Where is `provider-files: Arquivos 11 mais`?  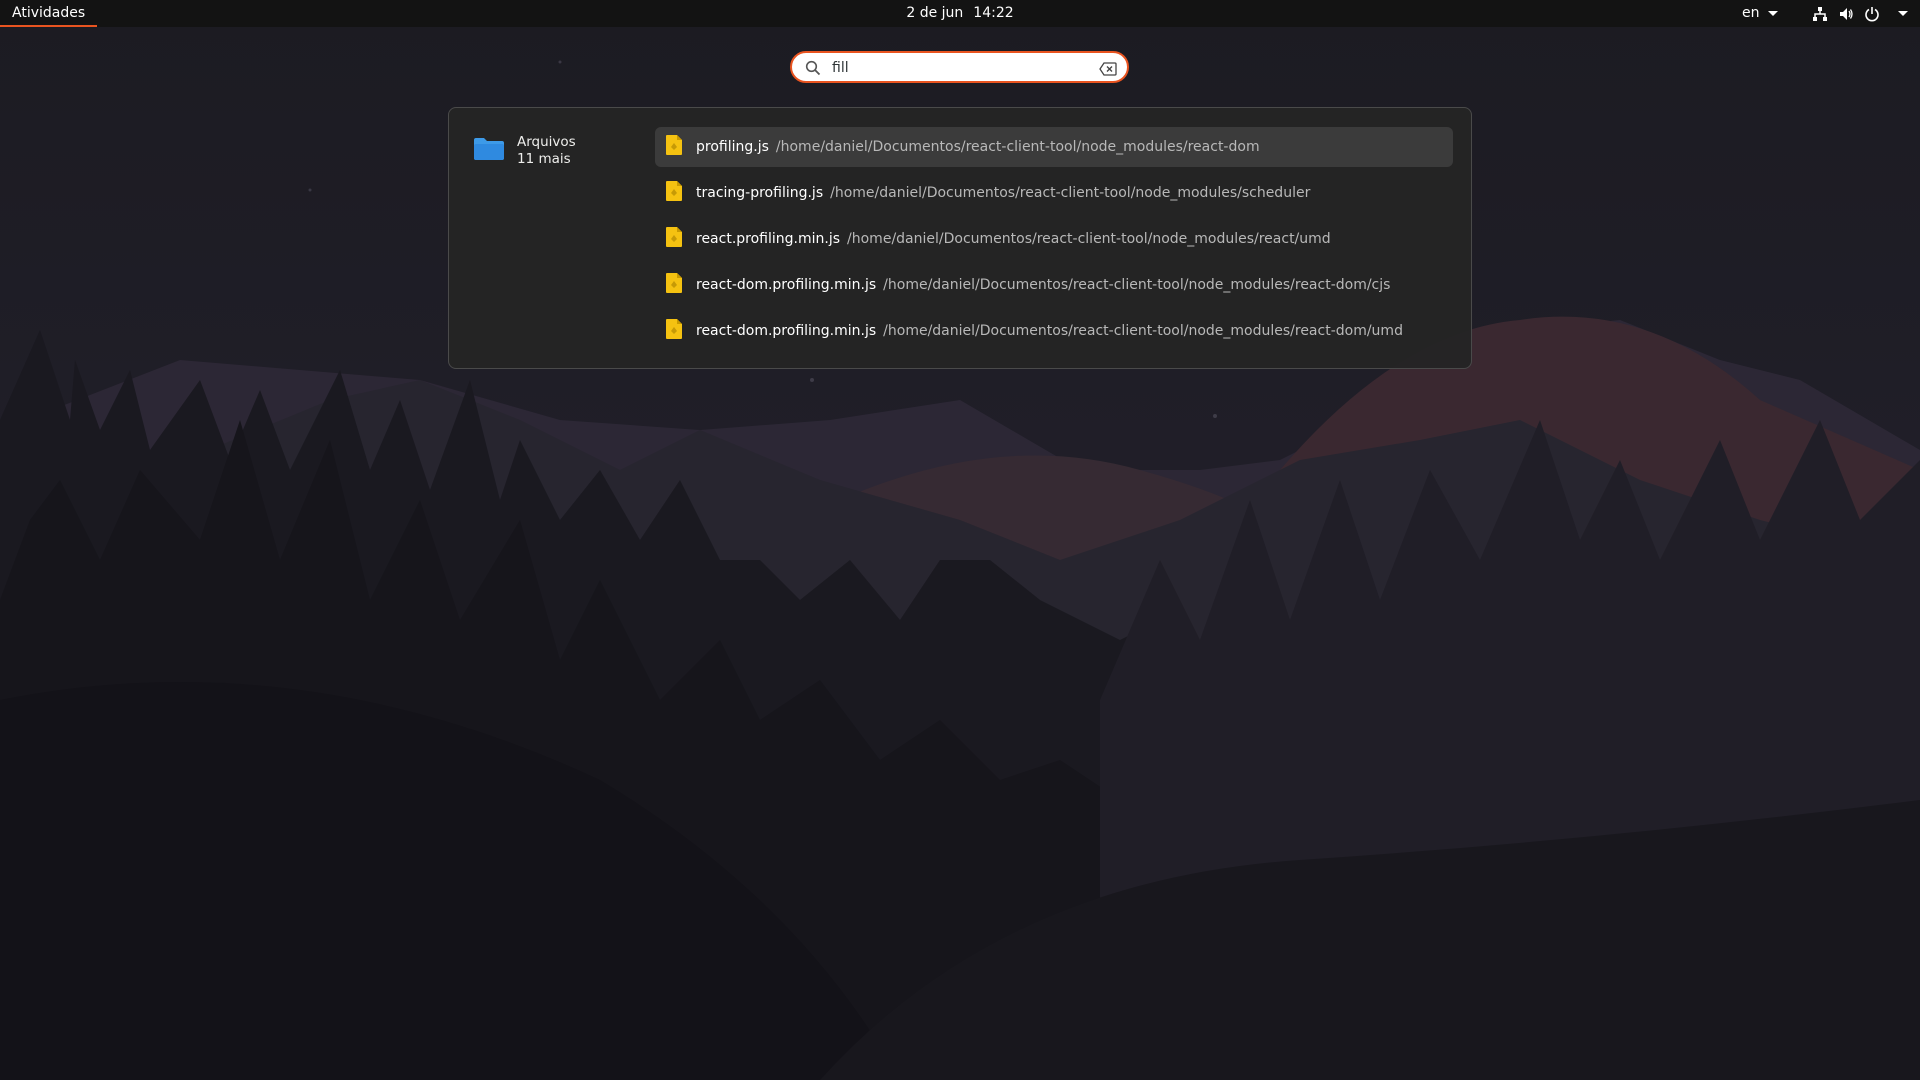 provider-files: Arquivos 11 mais is located at coordinates (524, 151).